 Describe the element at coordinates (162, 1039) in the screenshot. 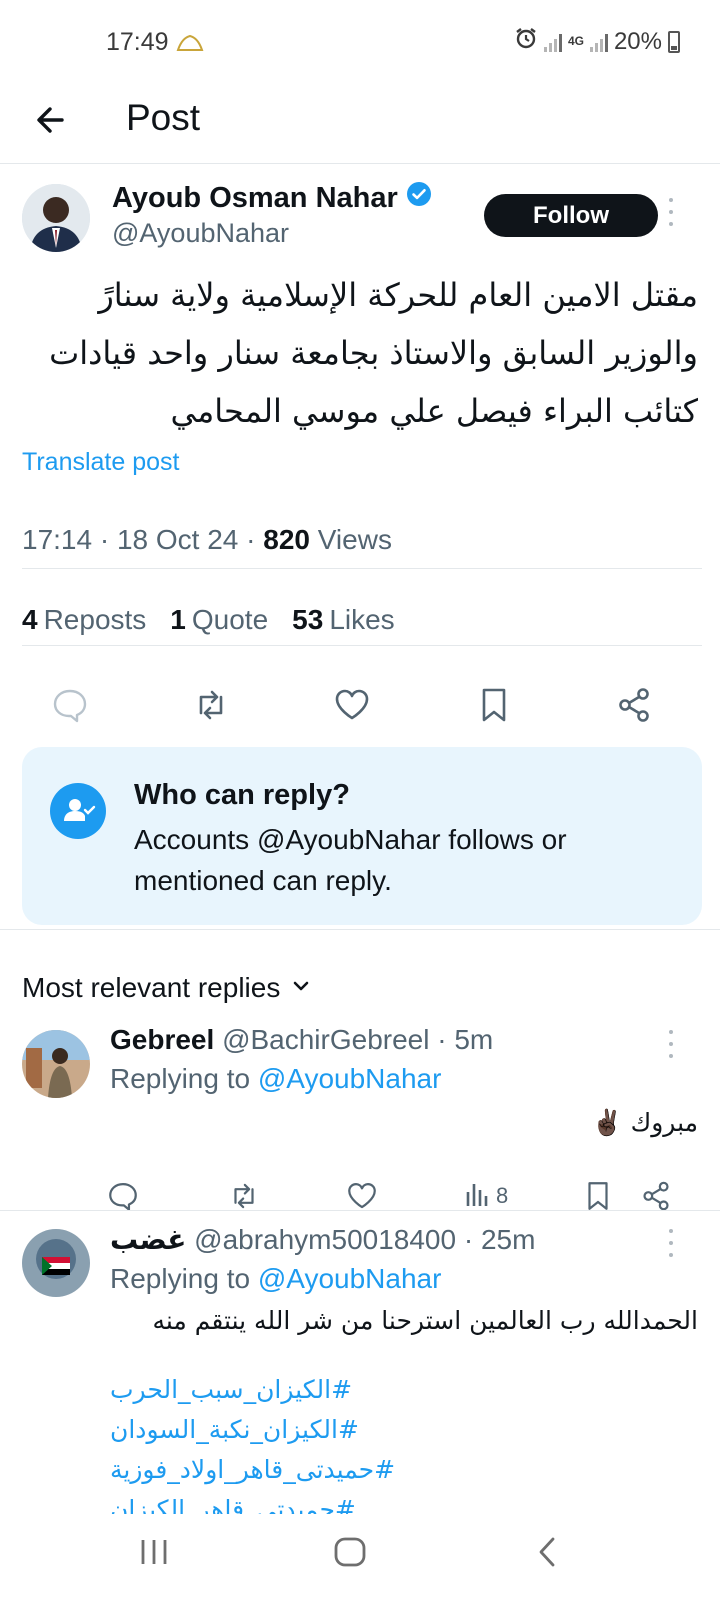

I see `reply-author-name: Gebreel` at that location.